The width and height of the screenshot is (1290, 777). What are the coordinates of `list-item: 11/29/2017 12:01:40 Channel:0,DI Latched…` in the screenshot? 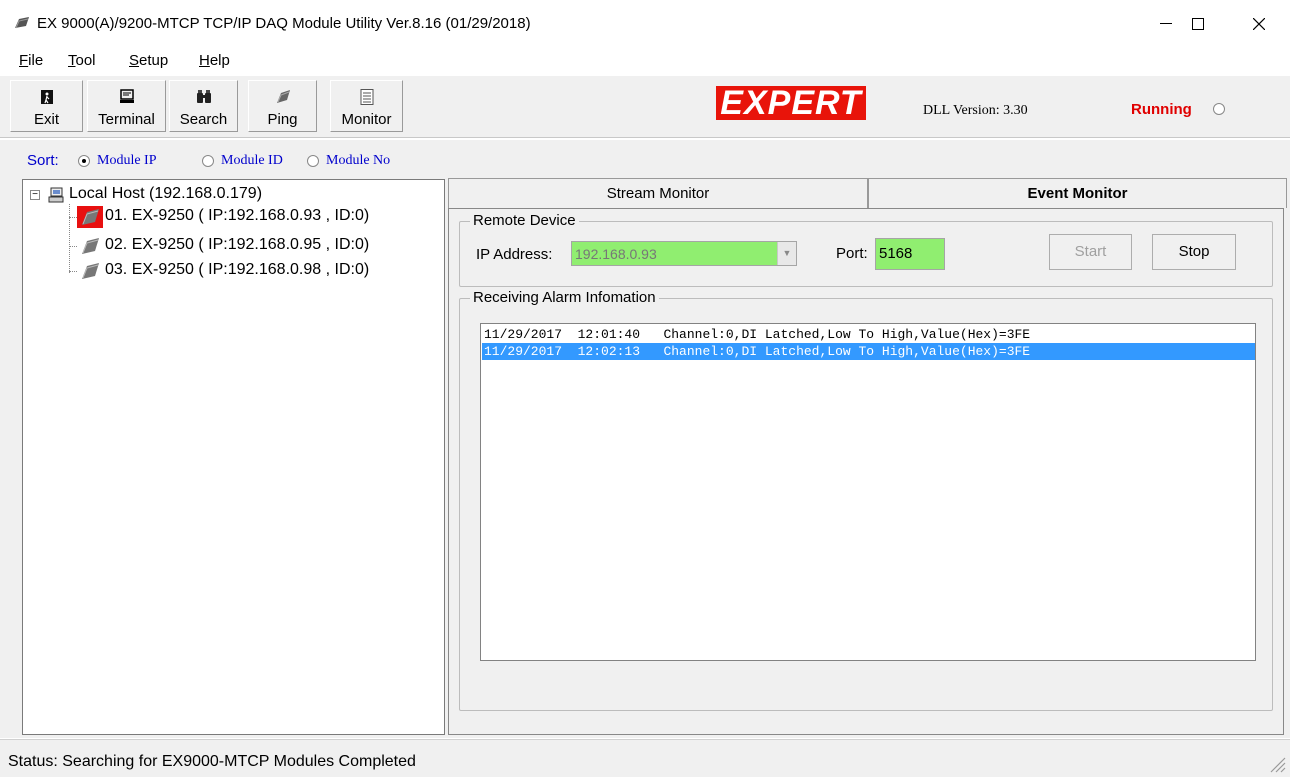 It's located at (868, 334).